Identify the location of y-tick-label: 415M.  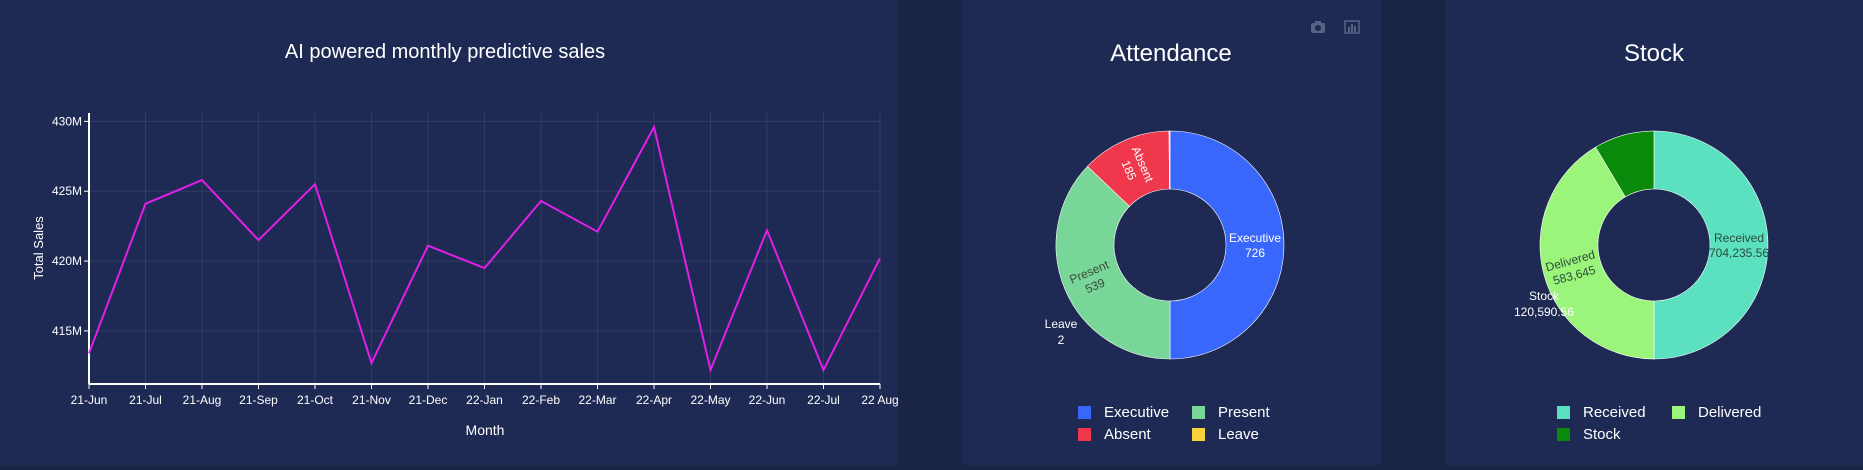
(67, 331).